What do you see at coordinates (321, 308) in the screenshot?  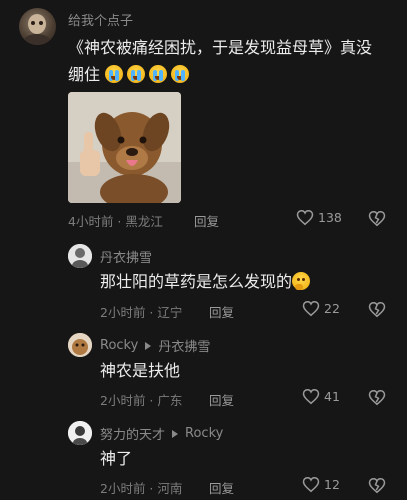 I see `like-button: 22` at bounding box center [321, 308].